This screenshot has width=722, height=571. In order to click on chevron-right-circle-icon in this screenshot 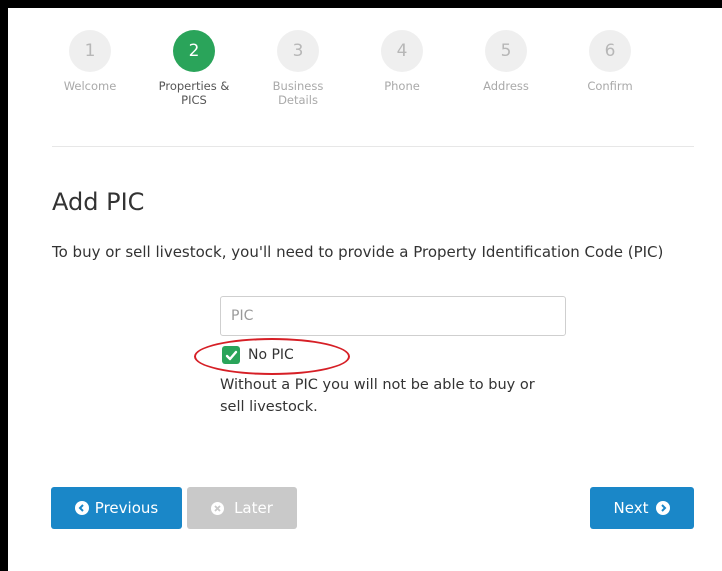, I will do `click(663, 508)`.